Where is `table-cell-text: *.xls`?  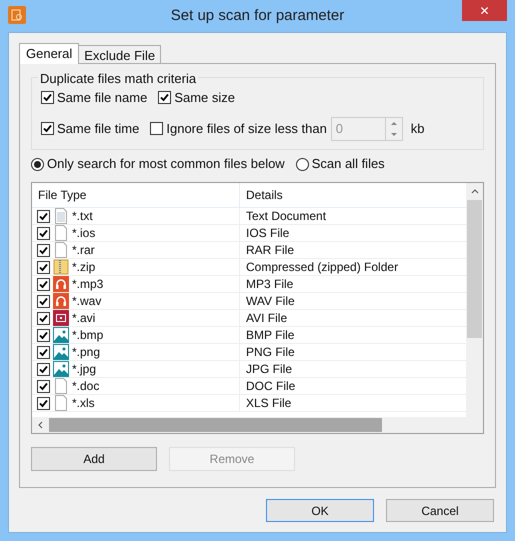
table-cell-text: *.xls is located at coordinates (83, 403).